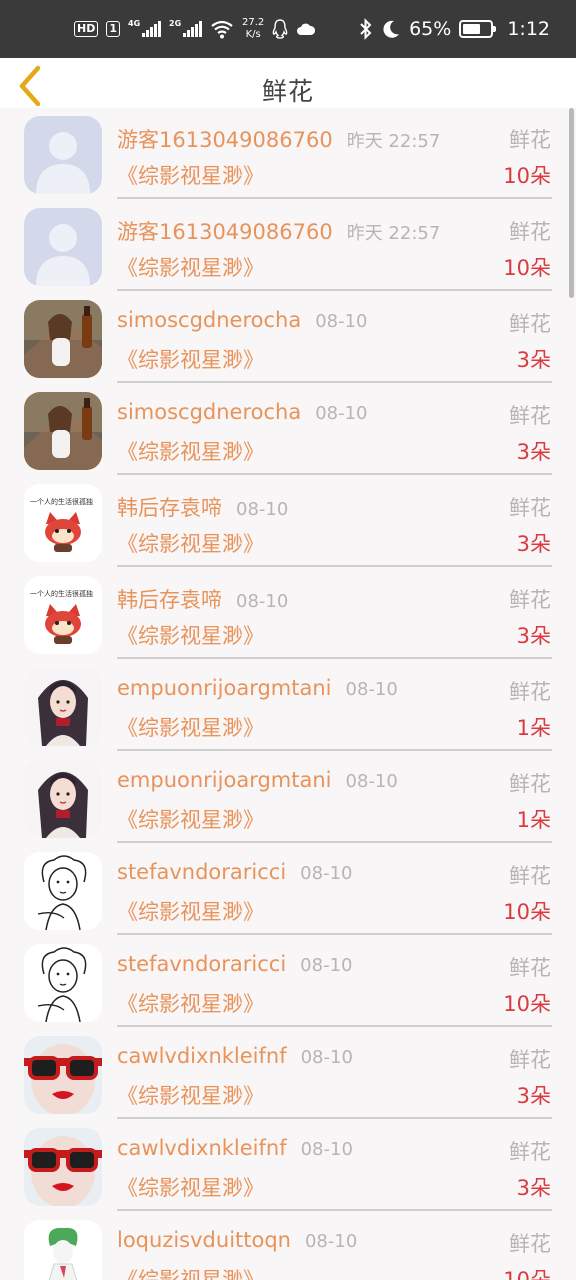 The image size is (576, 1280). What do you see at coordinates (393, 141) in the screenshot?
I see `timestamp: 昨天 22:57` at bounding box center [393, 141].